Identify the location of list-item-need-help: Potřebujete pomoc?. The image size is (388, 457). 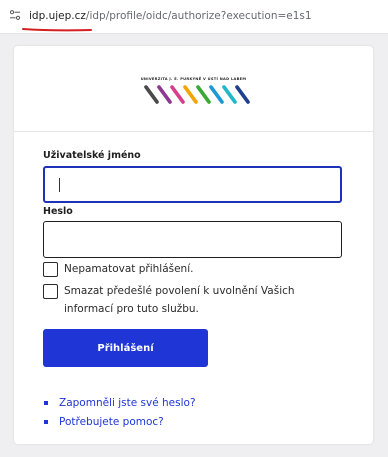
(104, 422).